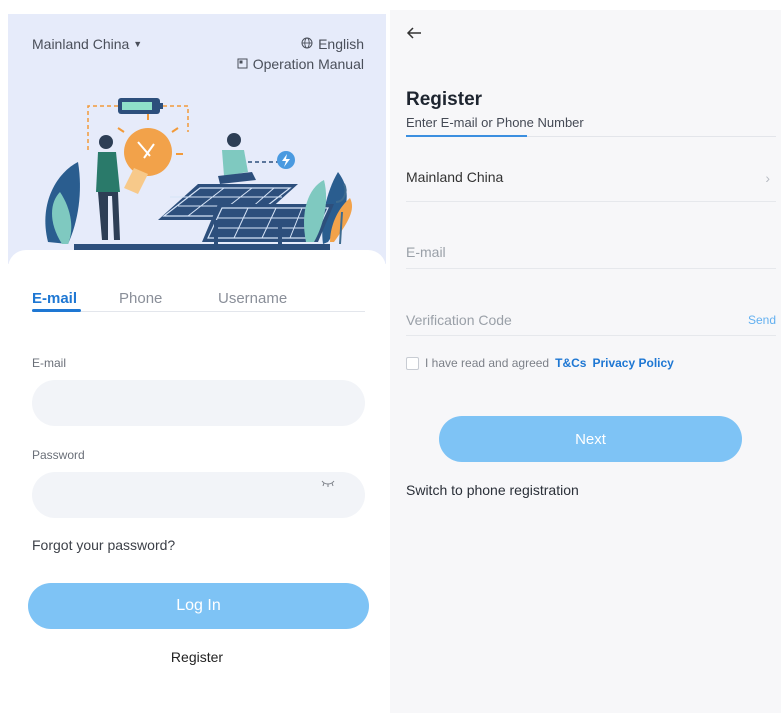  What do you see at coordinates (49, 363) in the screenshot?
I see `email-label: E-mail` at bounding box center [49, 363].